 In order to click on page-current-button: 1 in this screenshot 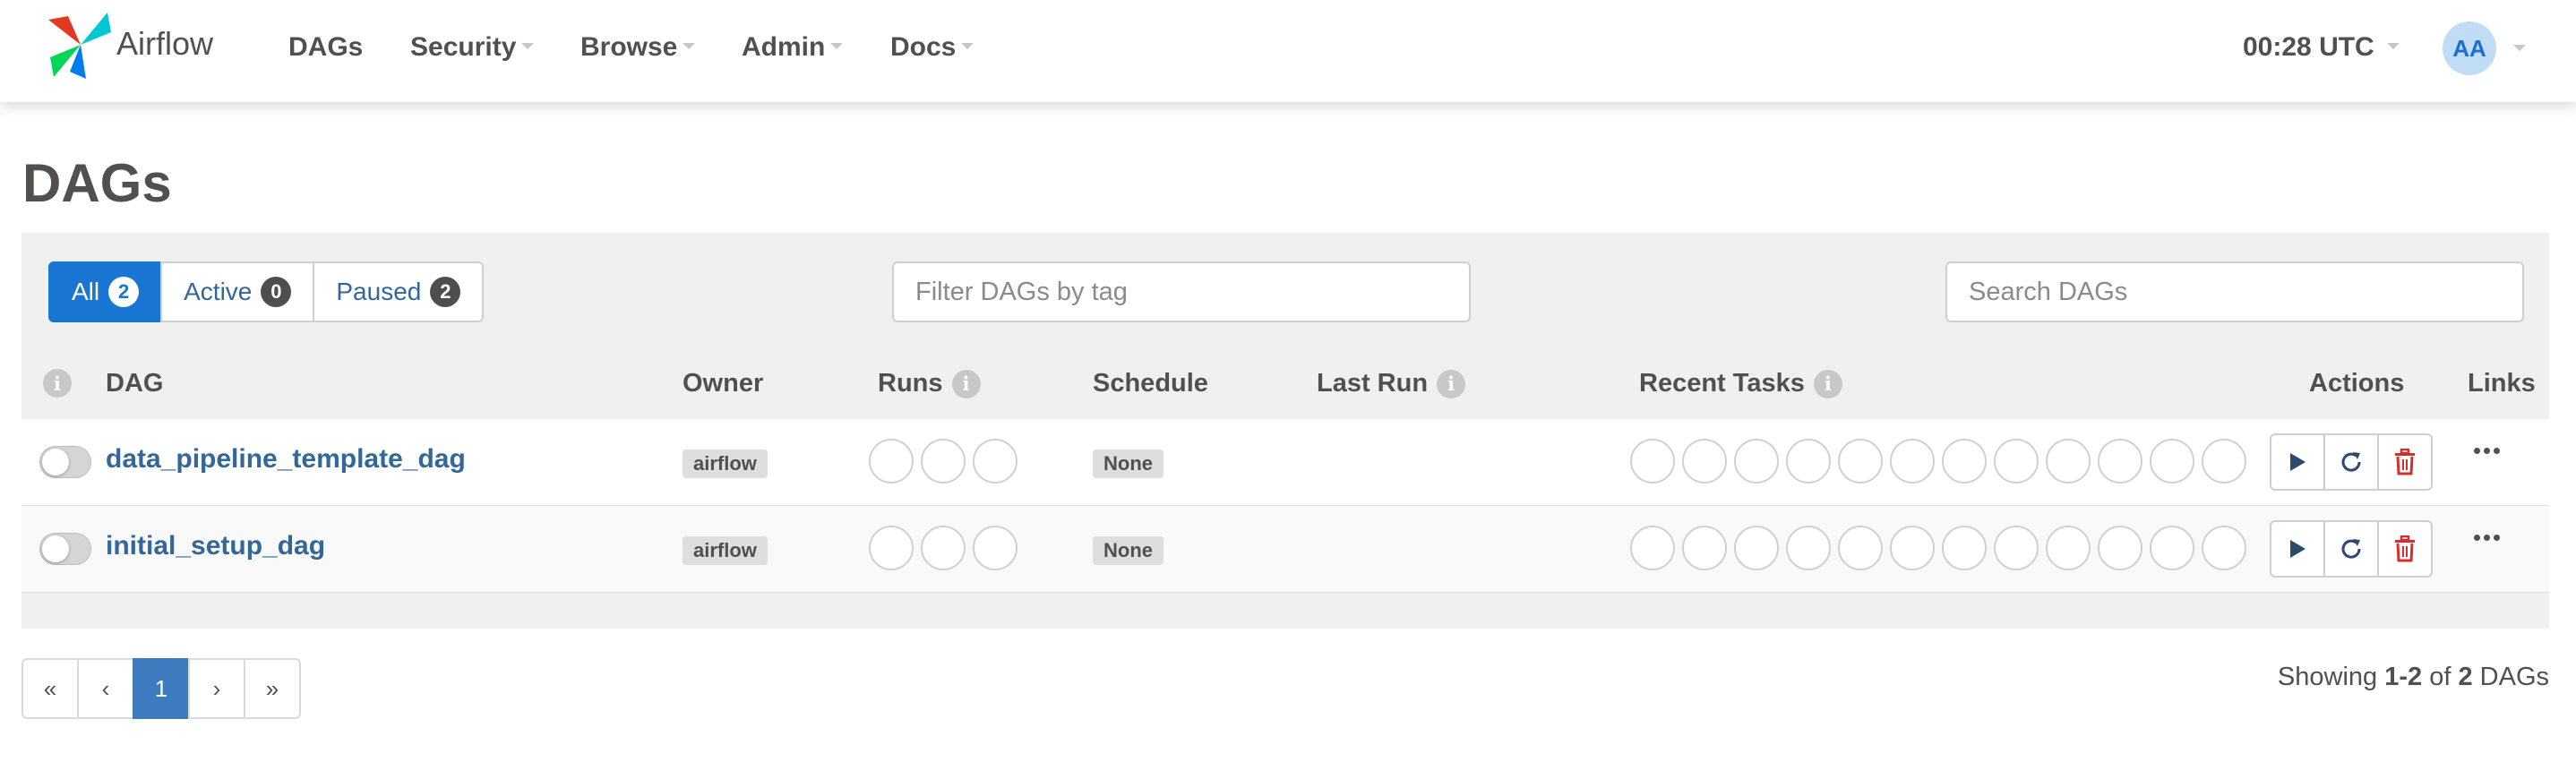, I will do `click(161, 689)`.